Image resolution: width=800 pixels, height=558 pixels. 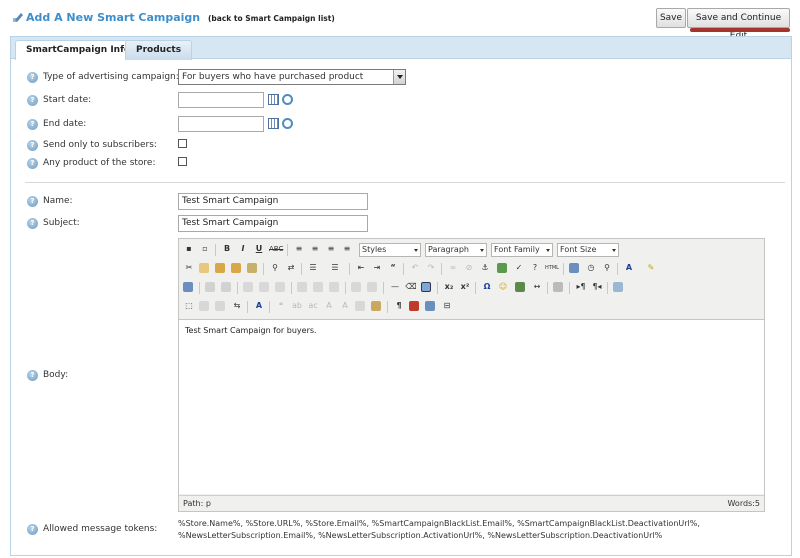 I want to click on font-family-select: Font Family, so click(x=522, y=250).